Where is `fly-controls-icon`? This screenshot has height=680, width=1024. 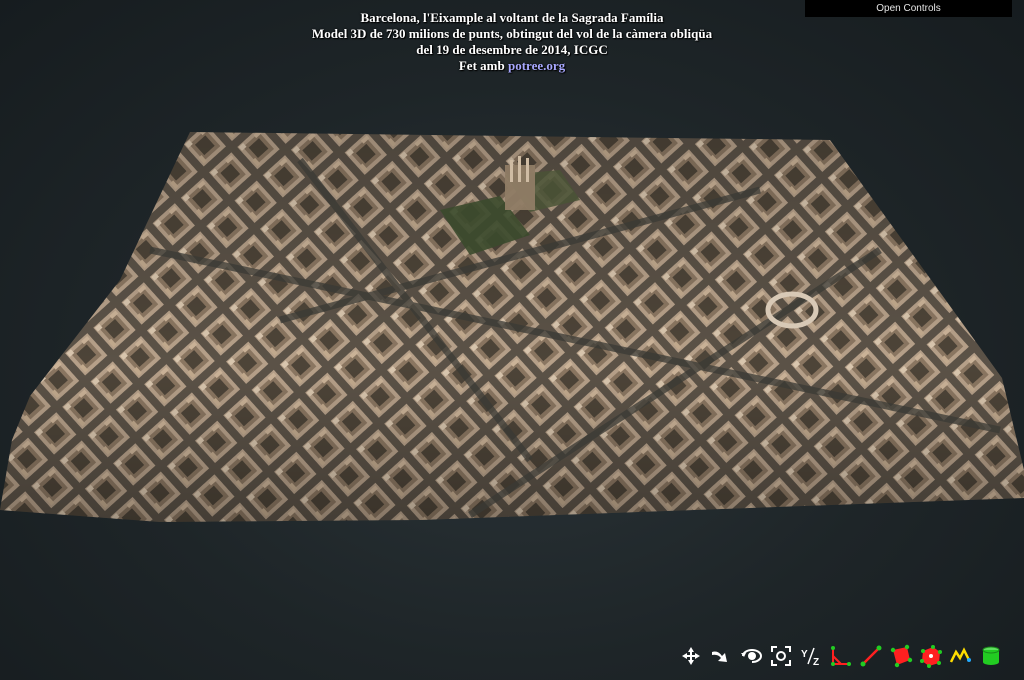
fly-controls-icon is located at coordinates (719, 656).